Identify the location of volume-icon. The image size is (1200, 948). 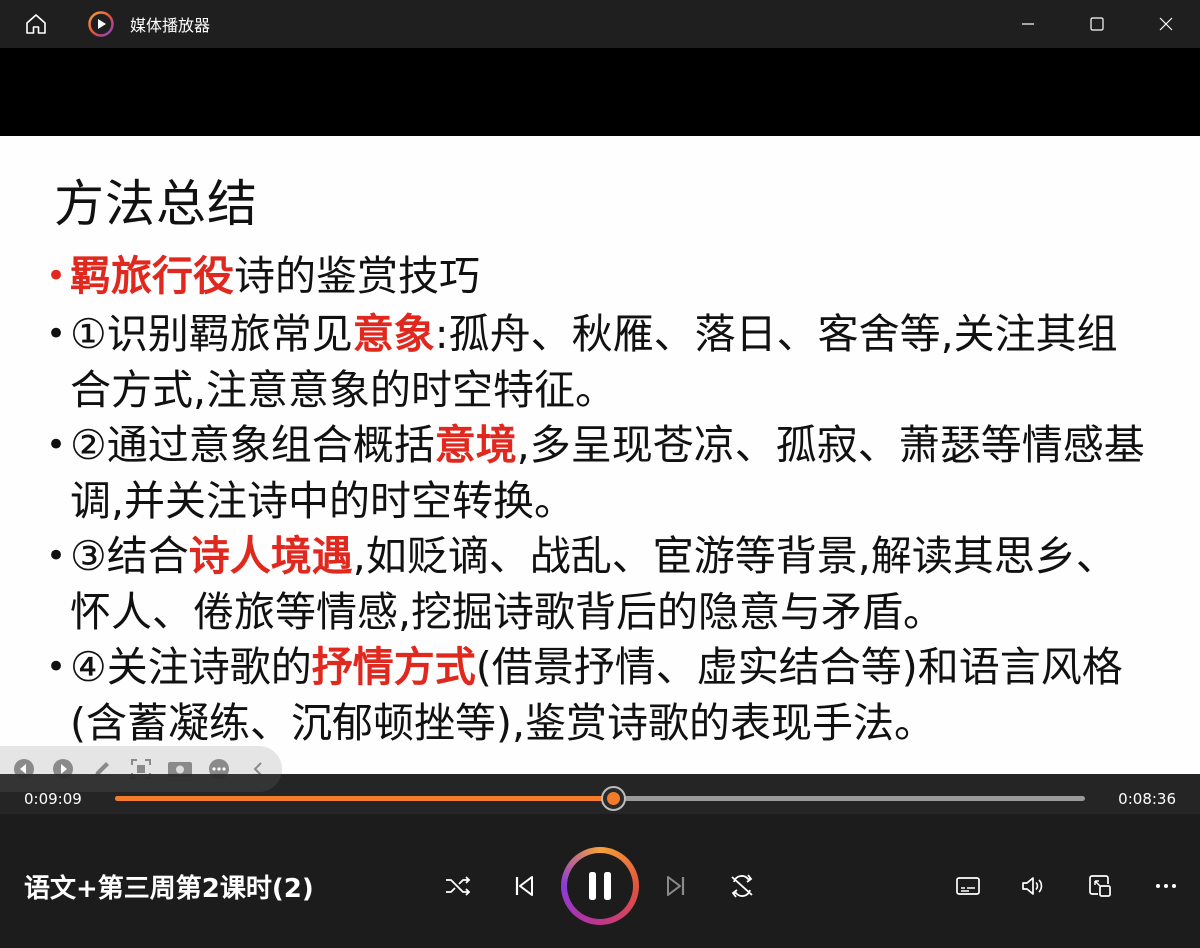
(1032, 886).